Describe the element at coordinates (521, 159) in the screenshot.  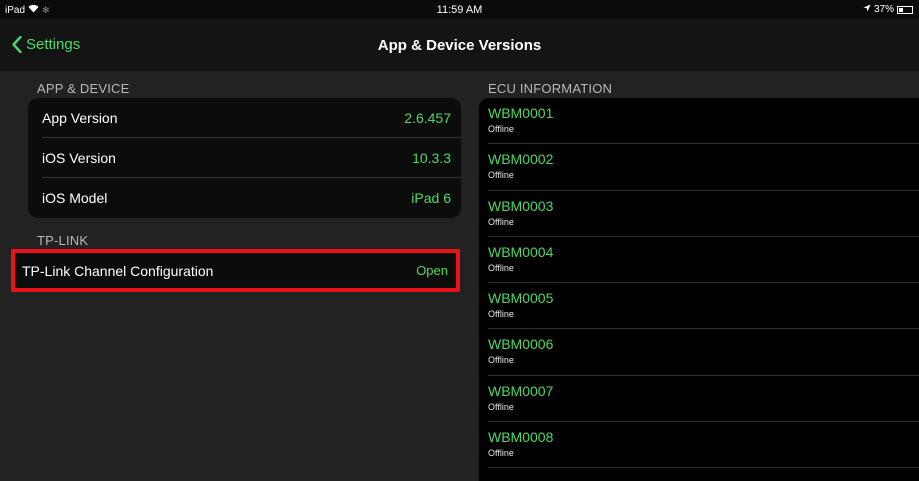
I see `ecu-name: WBM0002` at that location.